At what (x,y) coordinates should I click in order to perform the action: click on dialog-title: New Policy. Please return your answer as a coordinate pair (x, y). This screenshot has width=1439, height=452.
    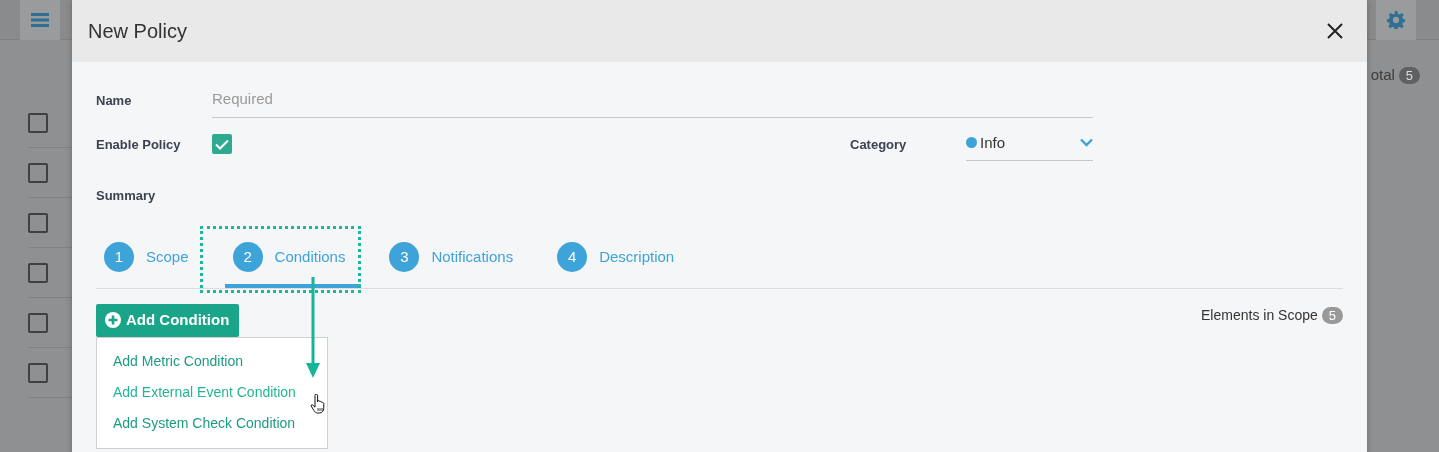
    Looking at the image, I should click on (137, 31).